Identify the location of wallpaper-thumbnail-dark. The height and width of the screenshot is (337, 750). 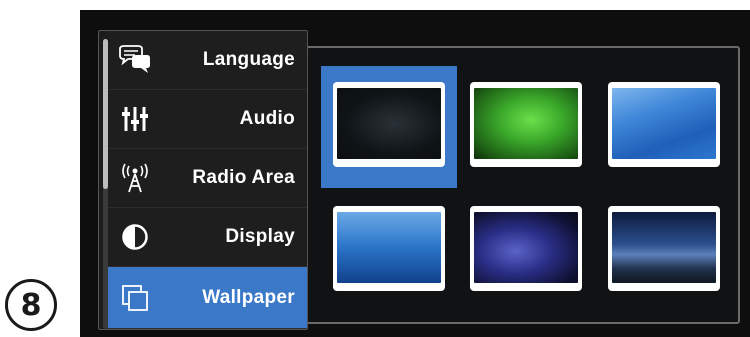
(389, 124).